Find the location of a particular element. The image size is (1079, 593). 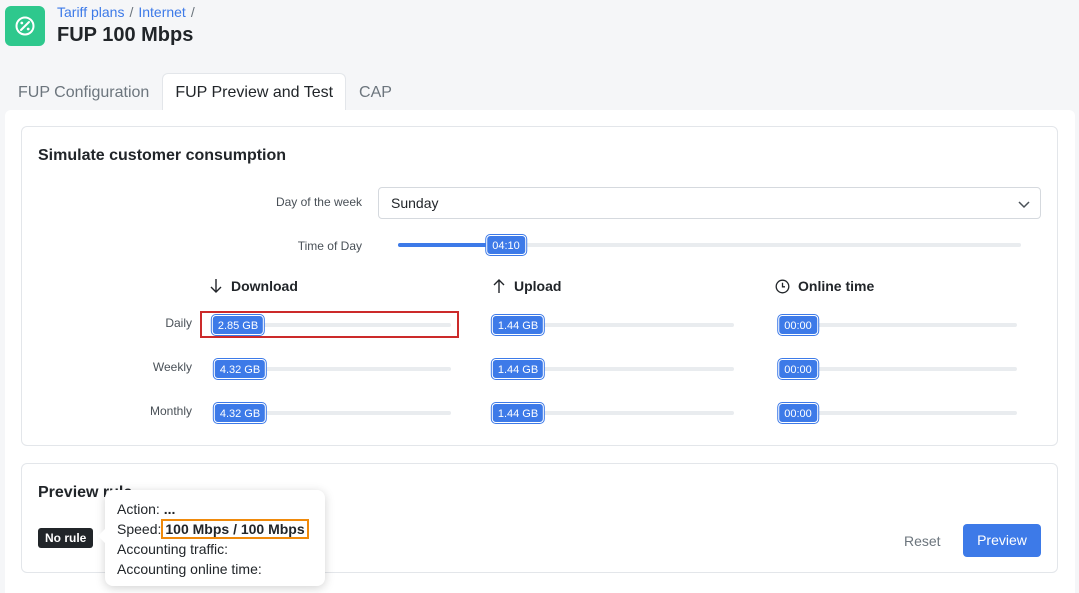

upload-column-header: Upload is located at coordinates (526, 286).